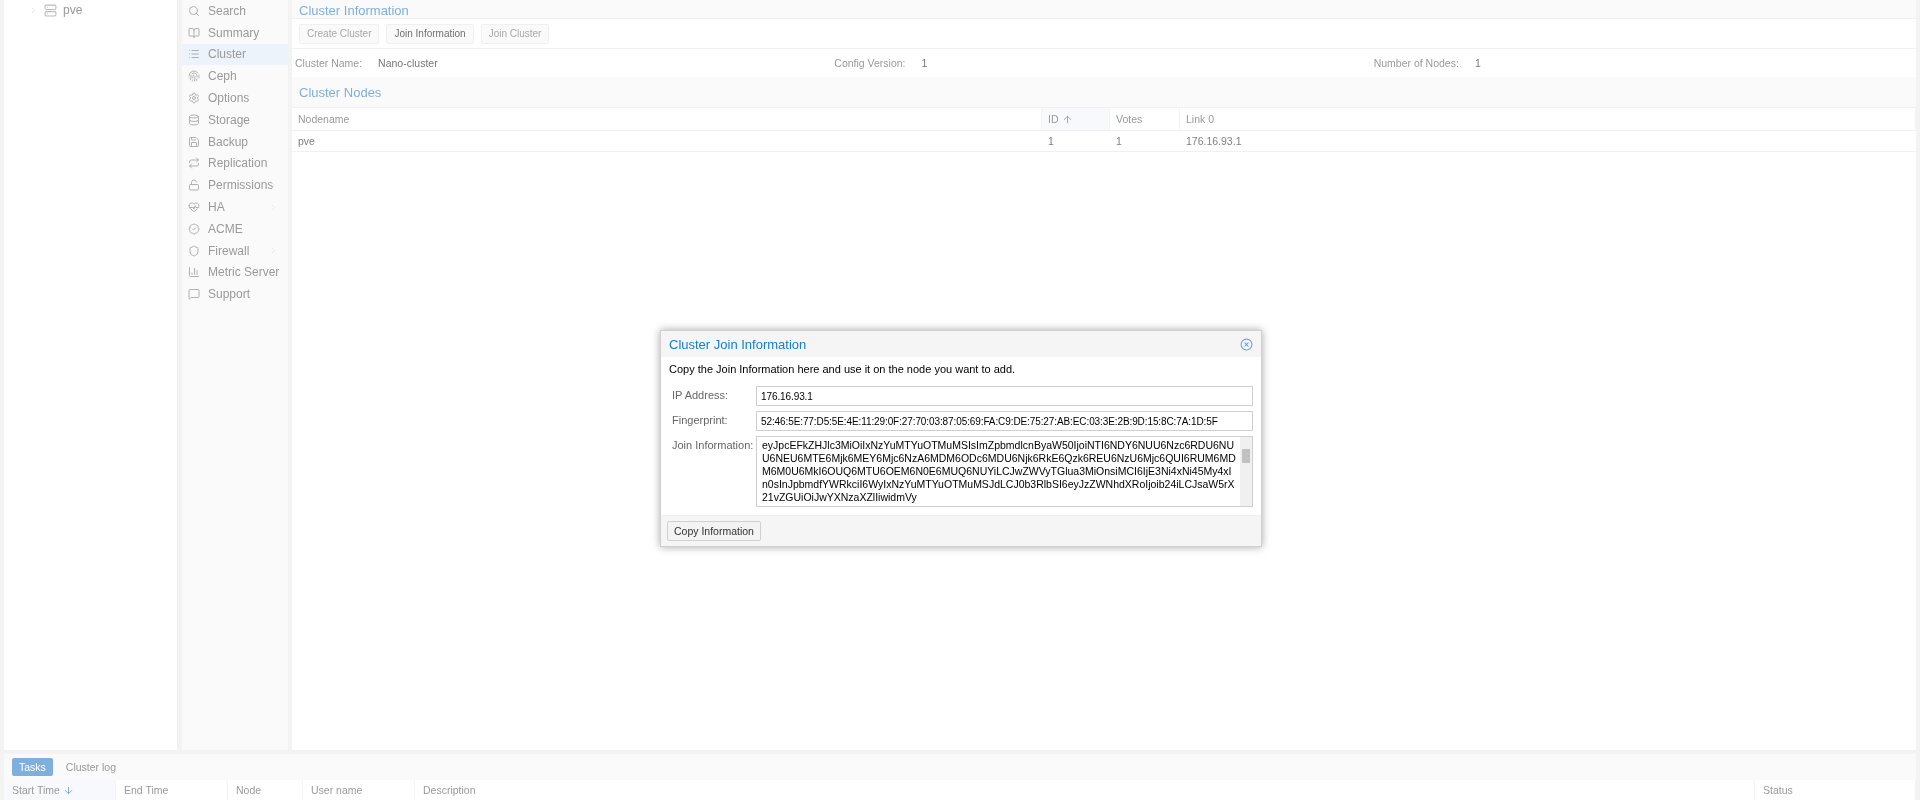  Describe the element at coordinates (714, 531) in the screenshot. I see `copy-button: Copy Information` at that location.